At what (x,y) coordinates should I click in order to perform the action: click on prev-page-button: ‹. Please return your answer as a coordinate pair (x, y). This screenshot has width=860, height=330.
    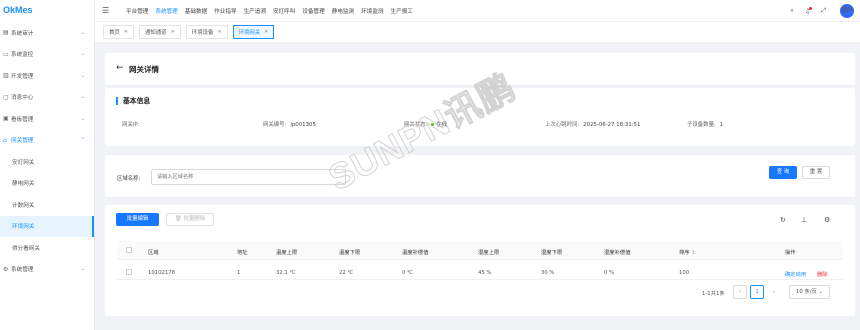
    Looking at the image, I should click on (740, 292).